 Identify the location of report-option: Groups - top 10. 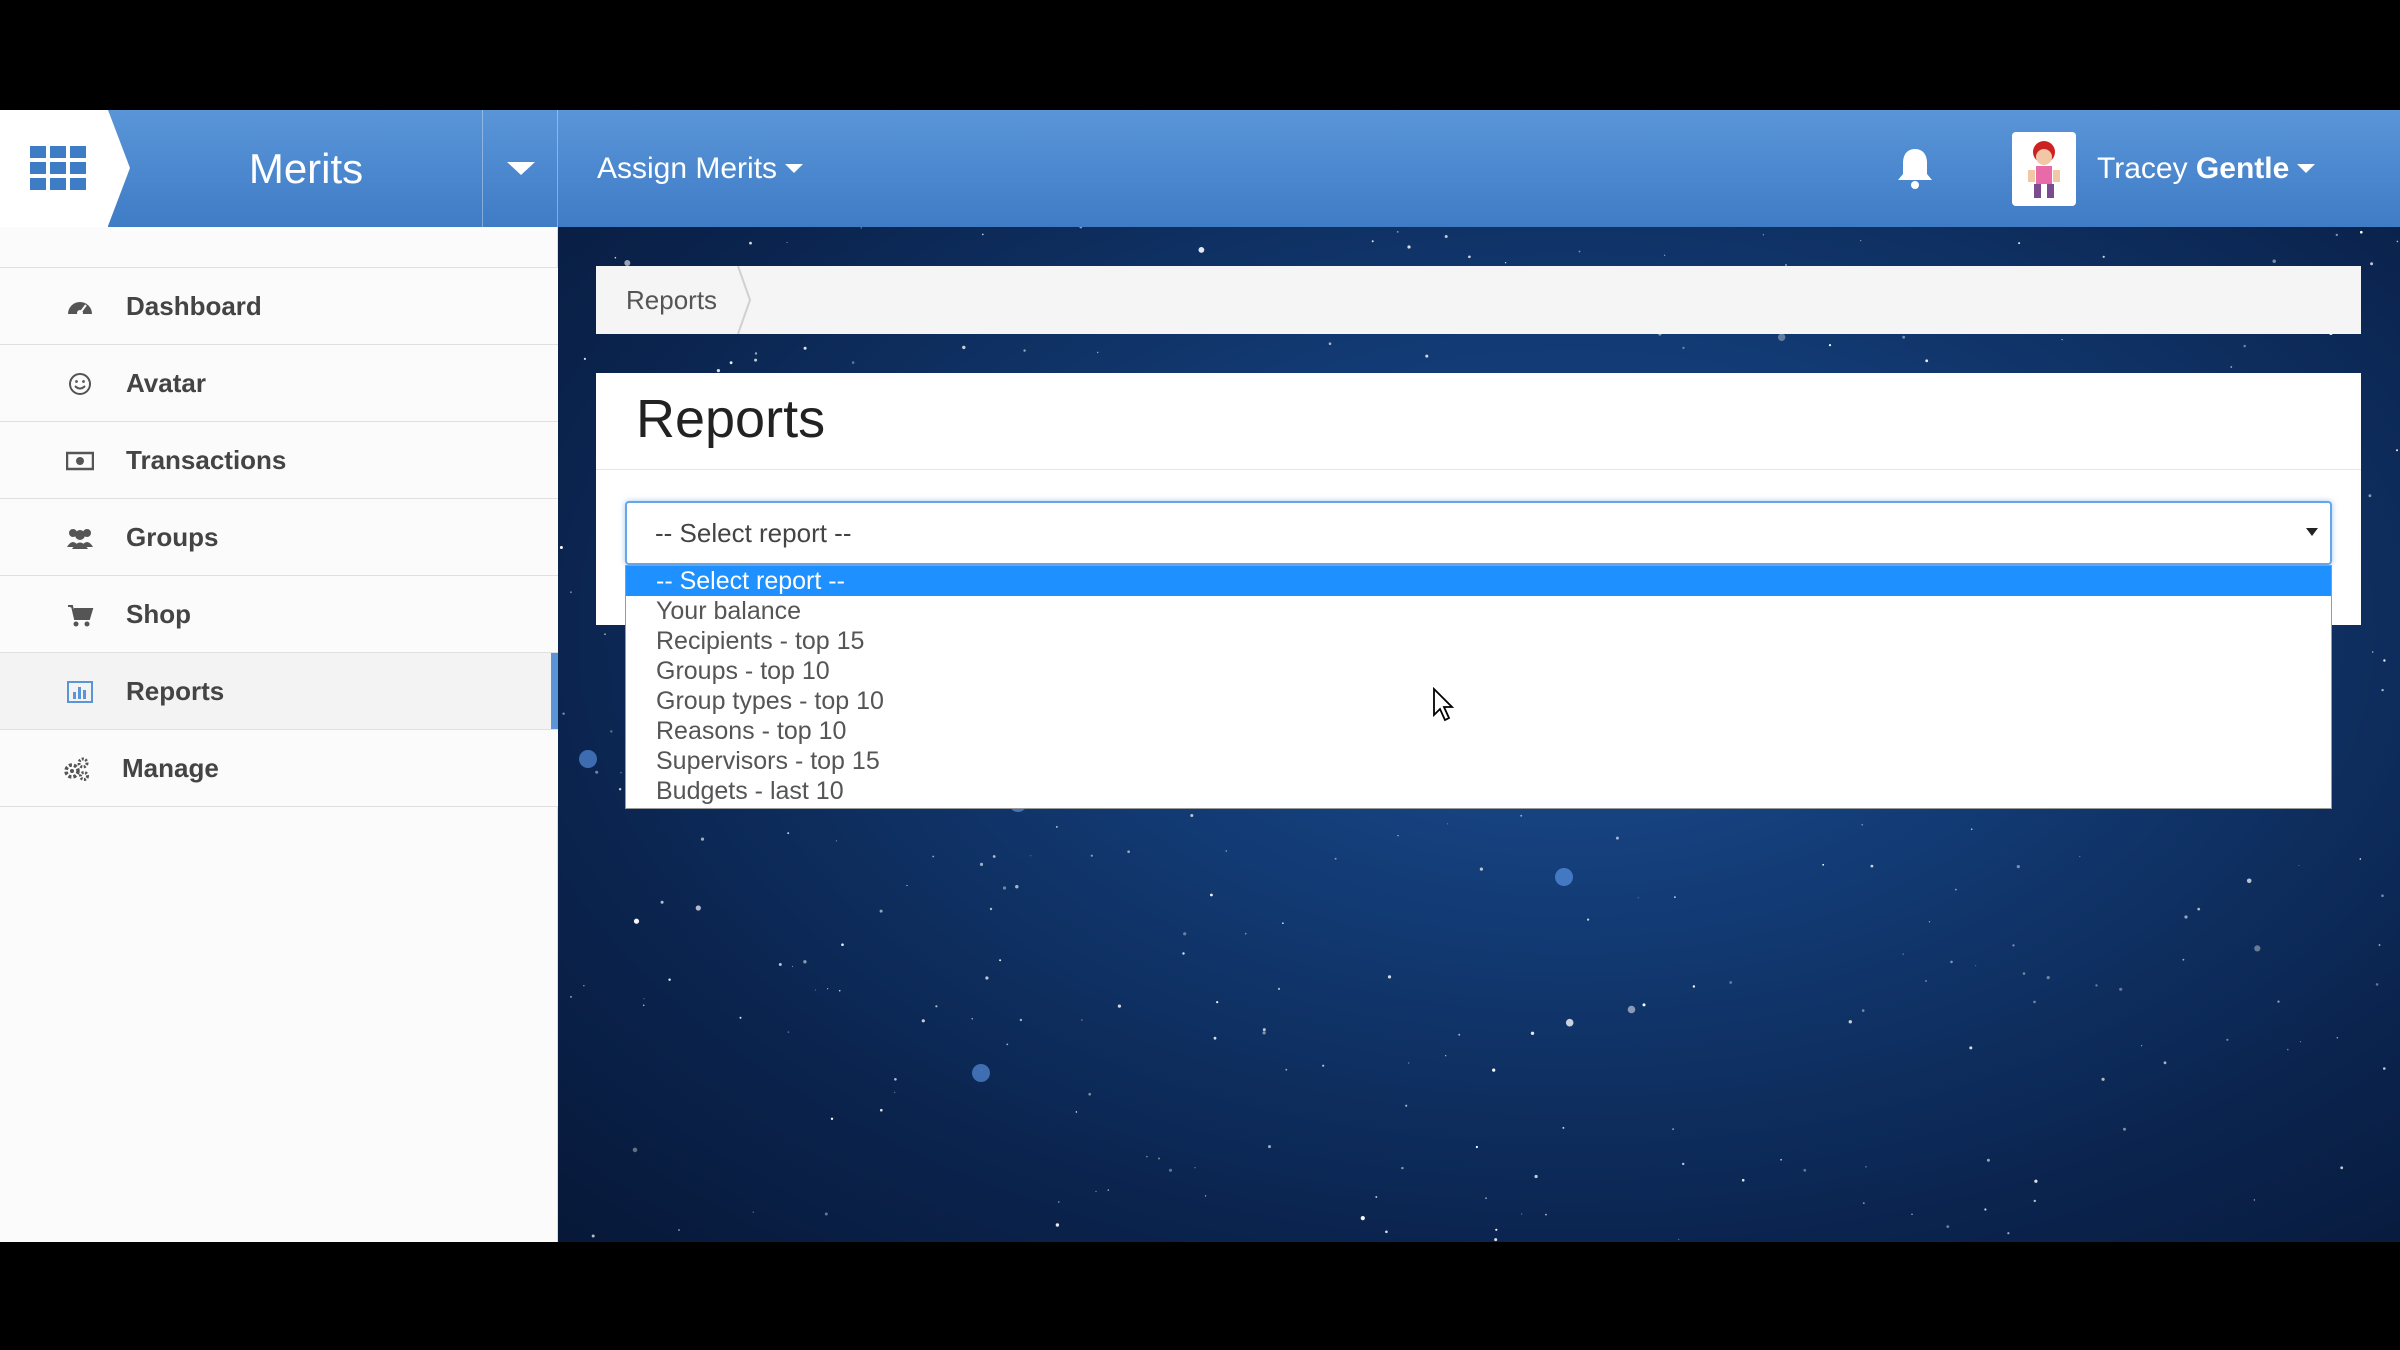
(1478, 671).